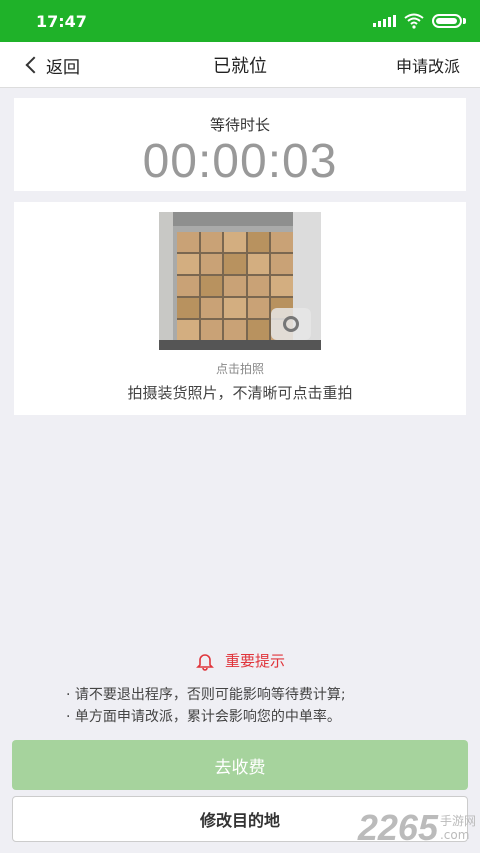  What do you see at coordinates (291, 324) in the screenshot?
I see `camera-icon` at bounding box center [291, 324].